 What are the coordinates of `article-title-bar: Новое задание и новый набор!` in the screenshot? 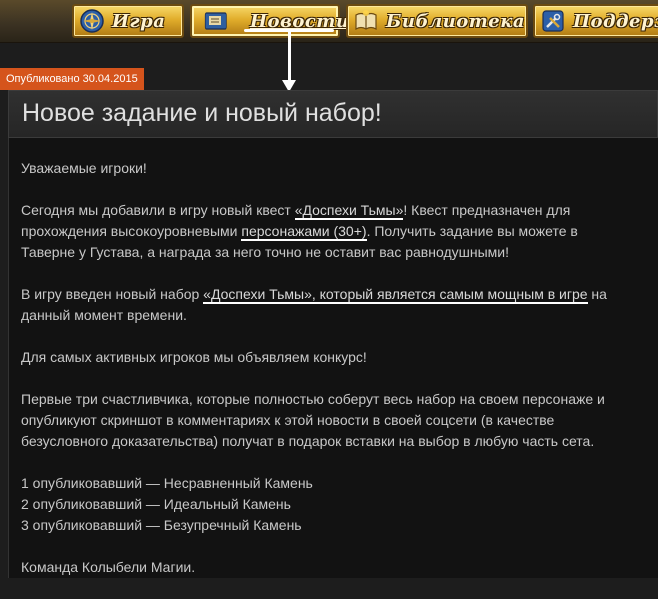 It's located at (333, 114).